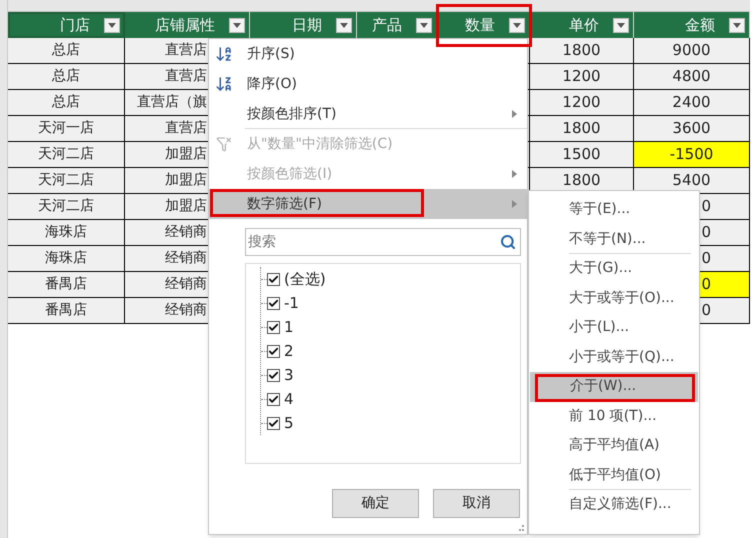 The image size is (752, 538). Describe the element at coordinates (224, 54) in the screenshot. I see `sort-ascending-icon` at that location.